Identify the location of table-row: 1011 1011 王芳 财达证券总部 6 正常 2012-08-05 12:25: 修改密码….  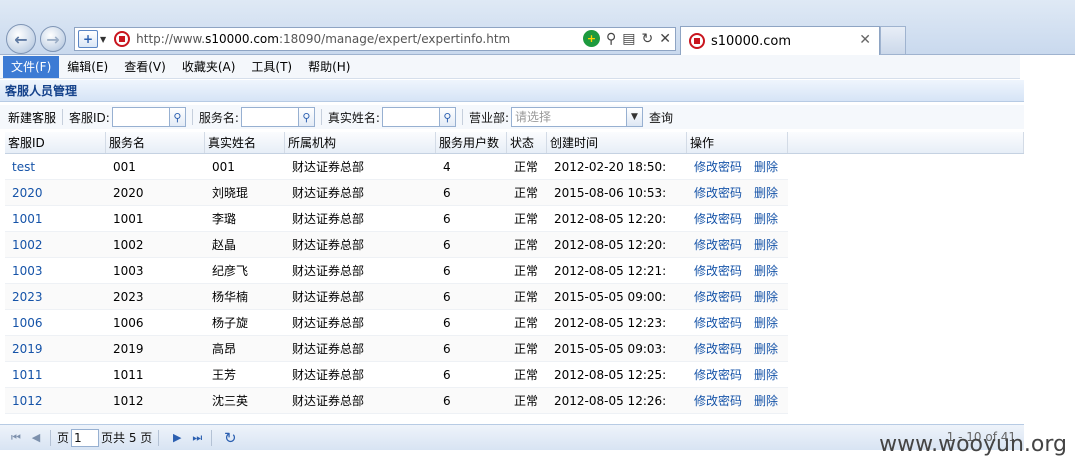
(396, 375).